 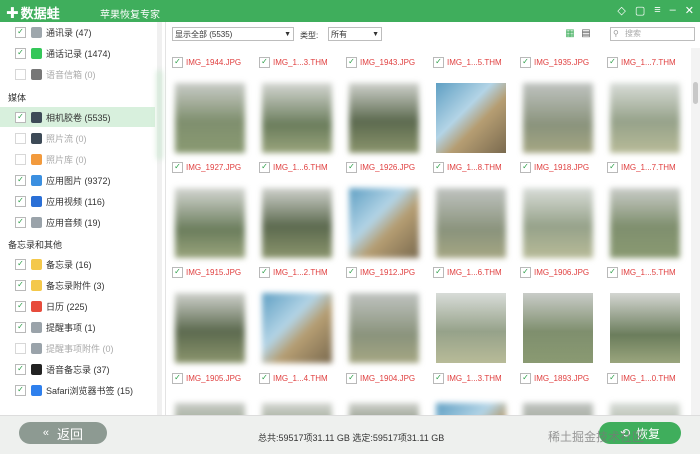 What do you see at coordinates (77, 159) in the screenshot?
I see `sidebar-item: 照片库 (0)` at bounding box center [77, 159].